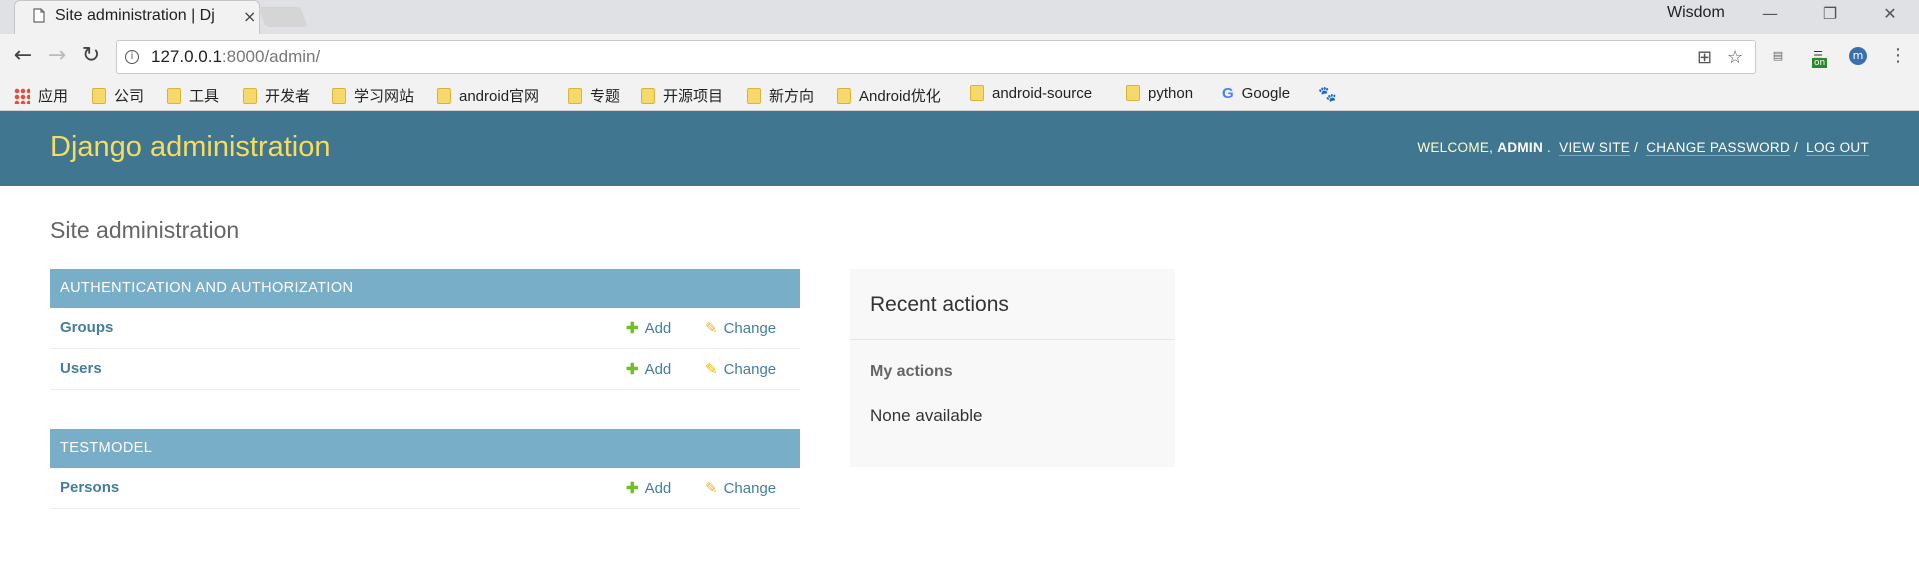  What do you see at coordinates (926, 415) in the screenshot?
I see `empty-actions-text: None available` at bounding box center [926, 415].